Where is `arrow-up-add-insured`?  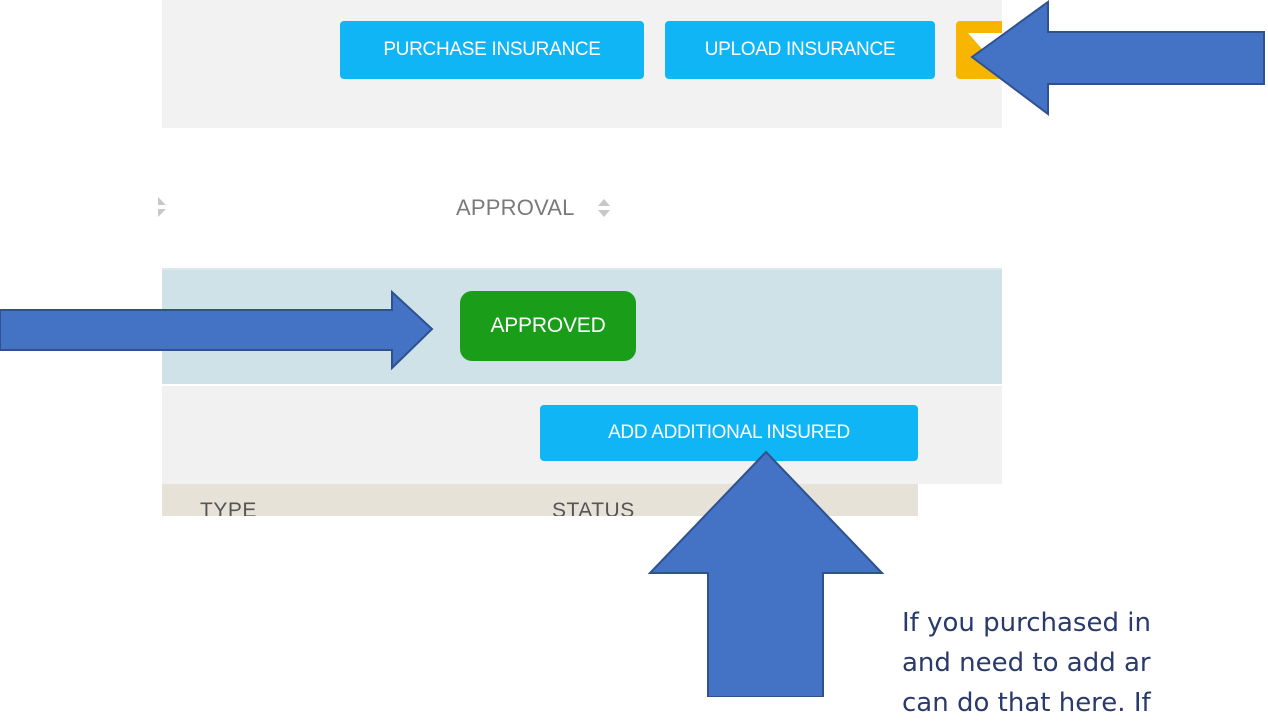 arrow-up-add-insured is located at coordinates (766, 573).